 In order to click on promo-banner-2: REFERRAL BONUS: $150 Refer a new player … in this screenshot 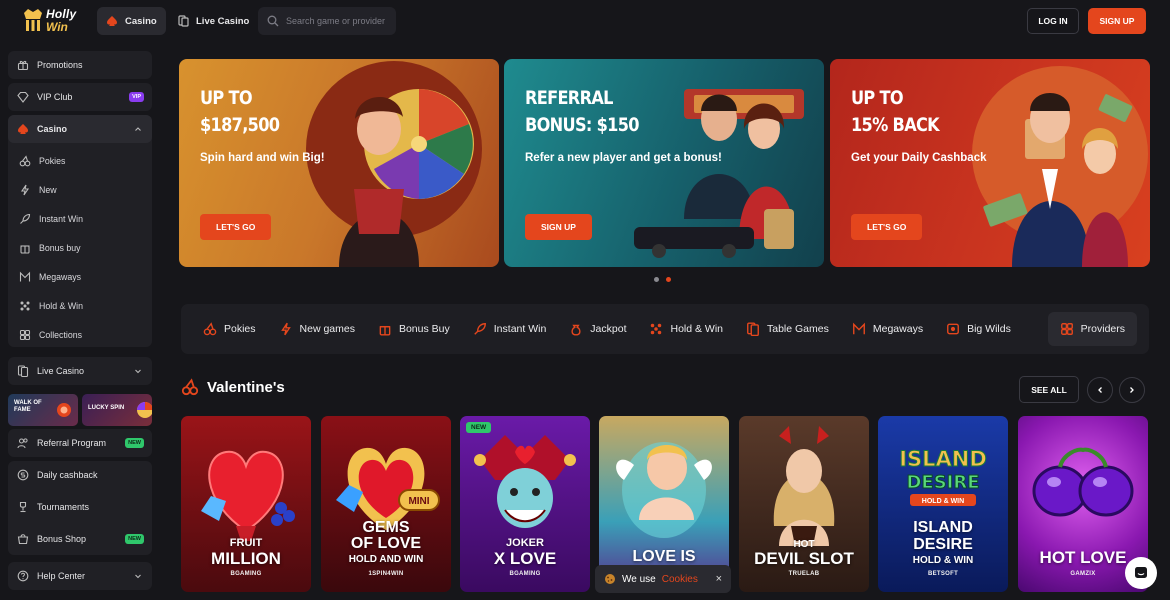, I will do `click(664, 163)`.